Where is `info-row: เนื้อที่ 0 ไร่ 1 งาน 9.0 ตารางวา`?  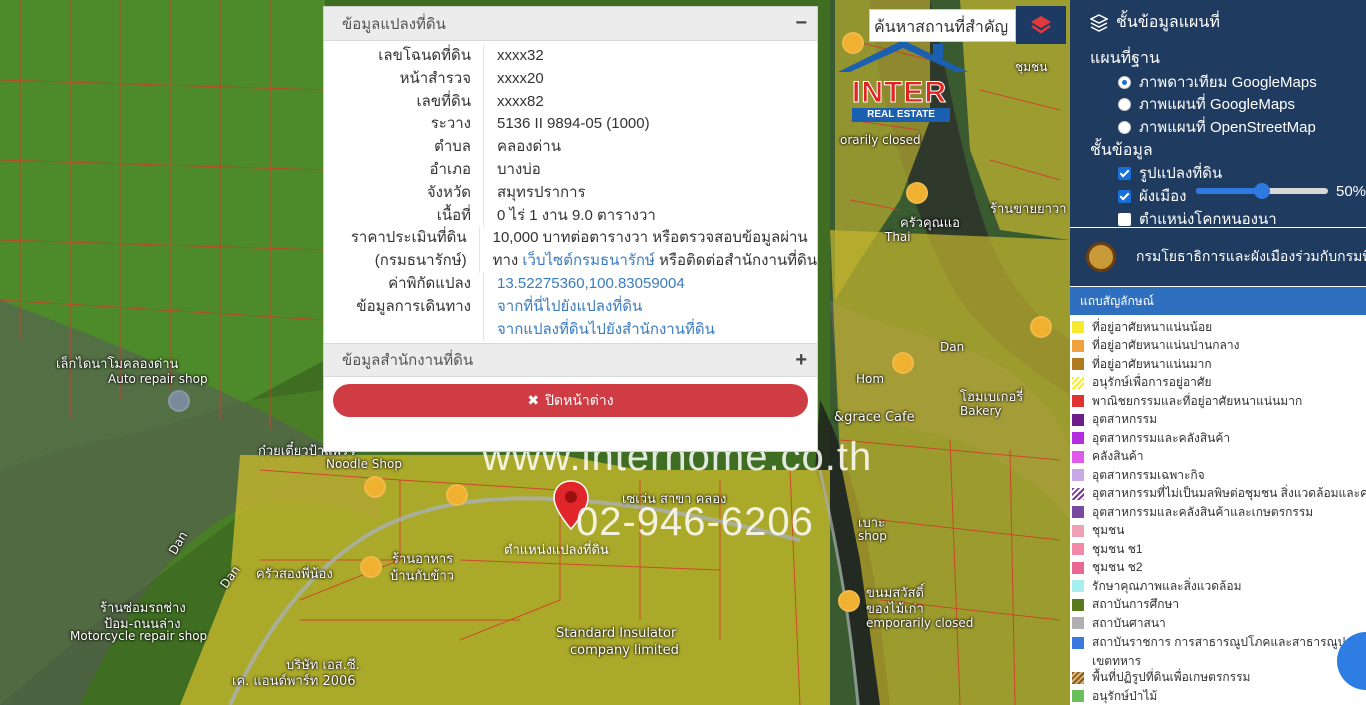 info-row: เนื้อที่ 0 ไร่ 1 งาน 9.0 ตารางวา is located at coordinates (570, 216).